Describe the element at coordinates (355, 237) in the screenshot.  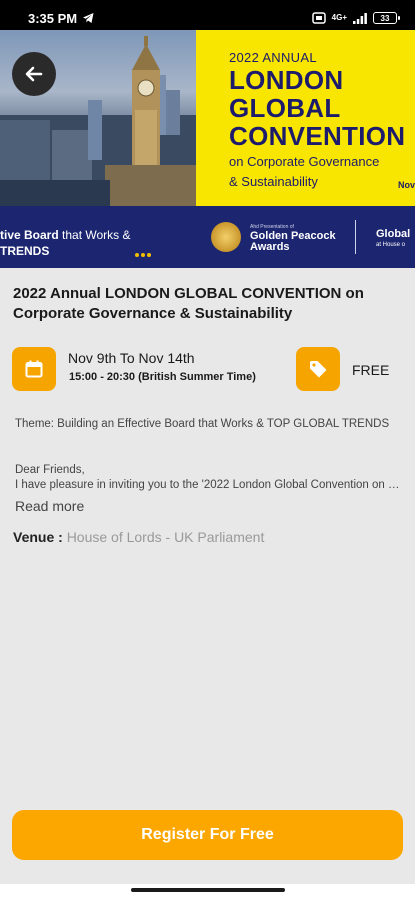
I see `strip-divider` at that location.